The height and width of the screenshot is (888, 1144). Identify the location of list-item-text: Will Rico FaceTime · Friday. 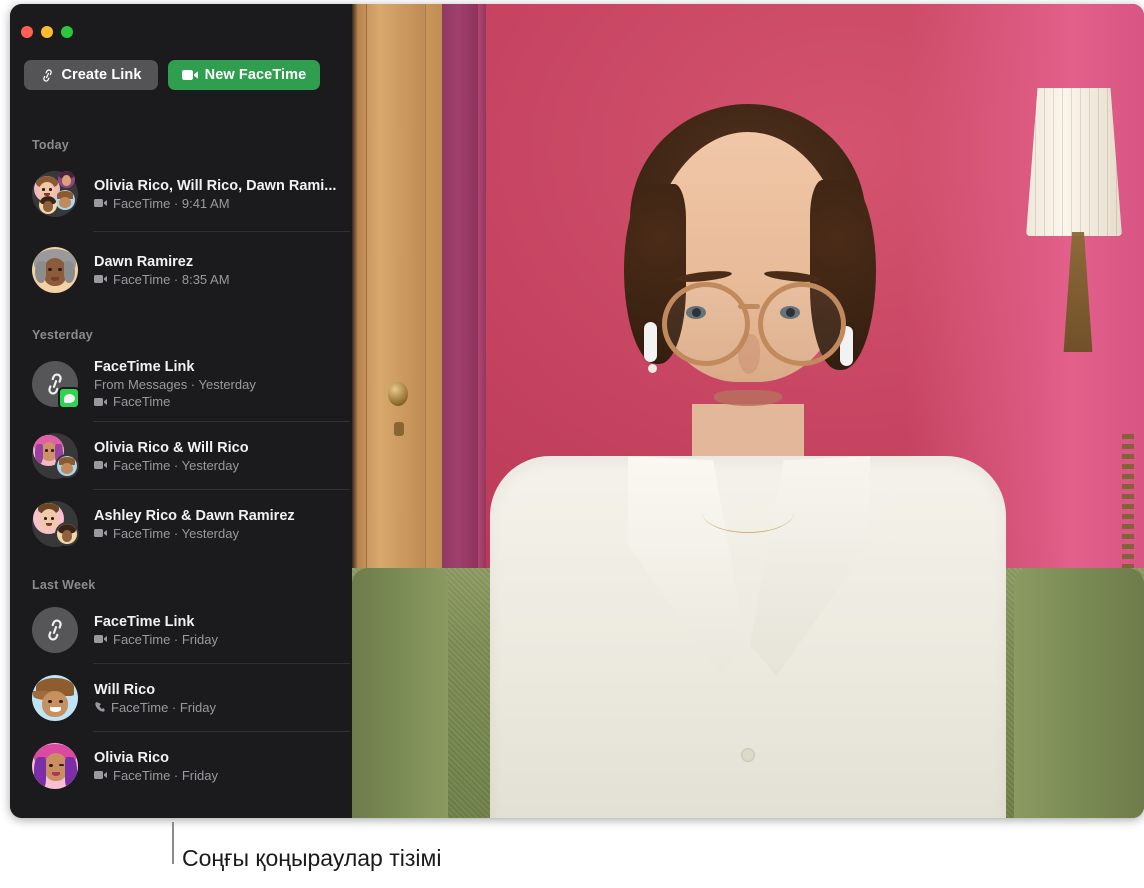
(218, 698).